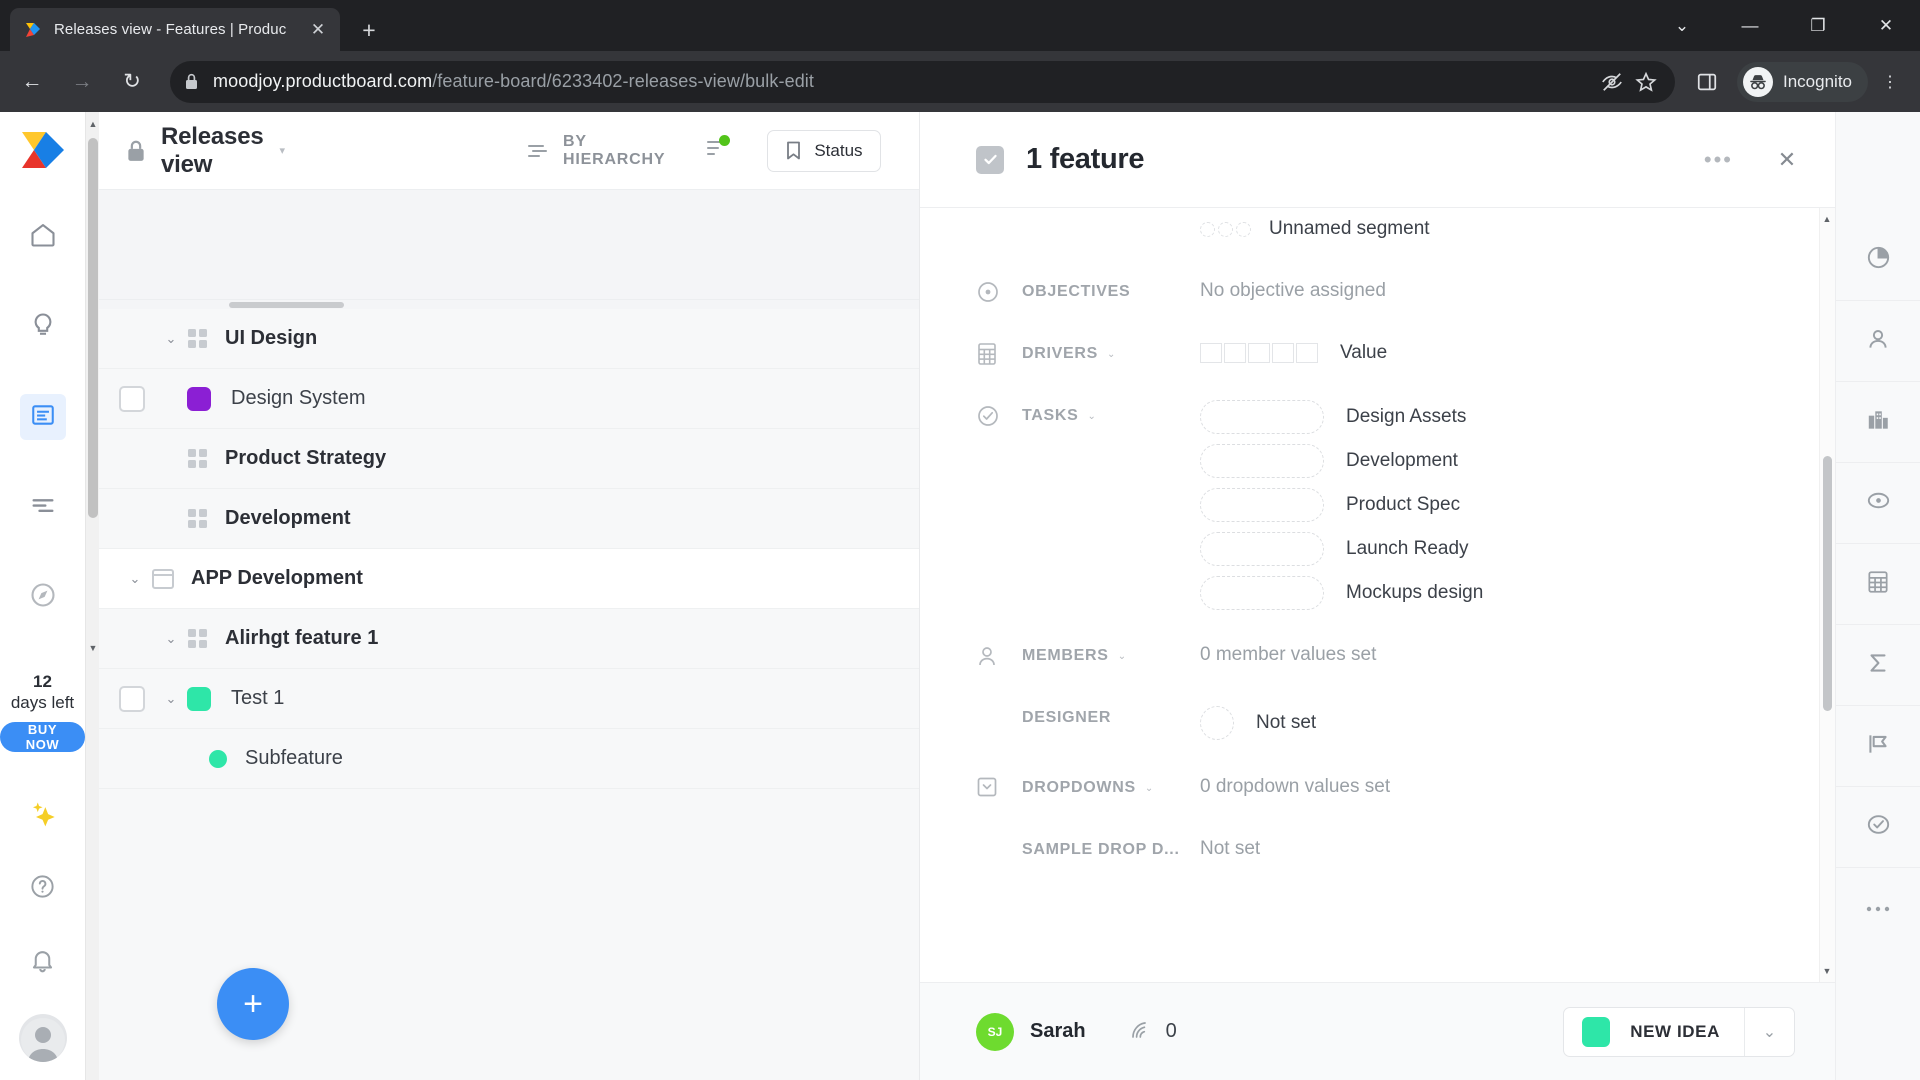  What do you see at coordinates (990, 159) in the screenshot?
I see `checkbox-checked-icon` at bounding box center [990, 159].